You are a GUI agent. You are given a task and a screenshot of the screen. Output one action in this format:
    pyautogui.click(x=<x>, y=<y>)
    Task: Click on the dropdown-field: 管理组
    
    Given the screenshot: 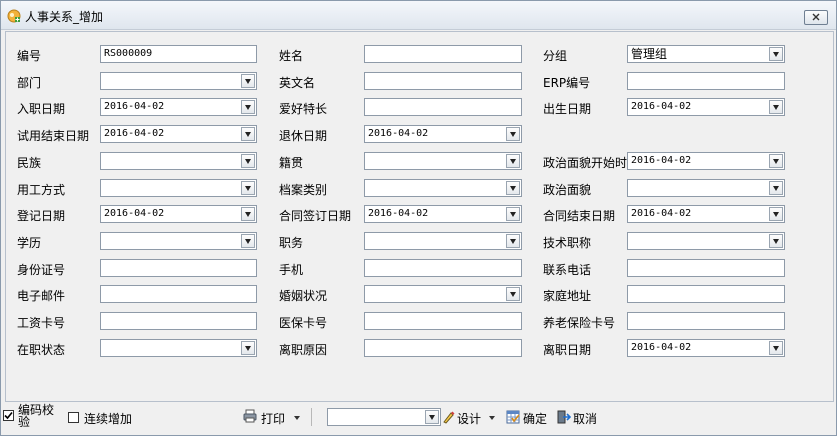 What is the action you would take?
    pyautogui.click(x=706, y=54)
    